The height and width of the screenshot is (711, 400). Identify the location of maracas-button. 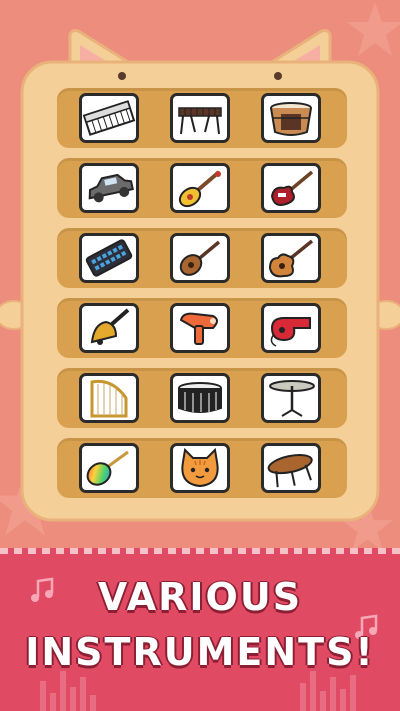
(109, 468).